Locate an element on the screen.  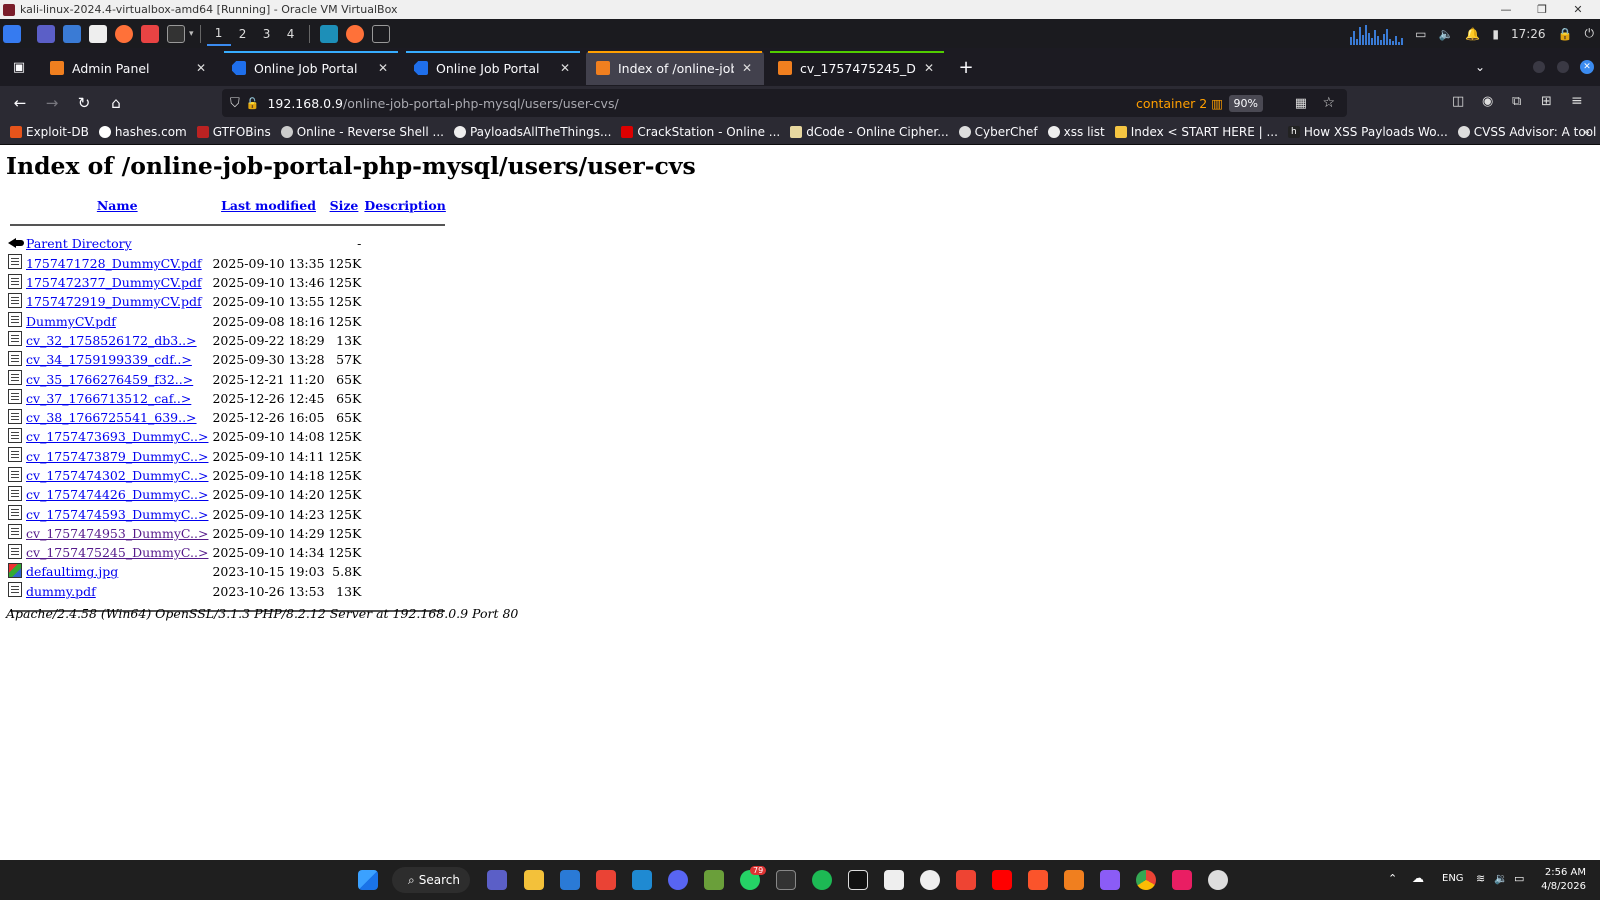
new-tab-icon: + is located at coordinates (966, 67).